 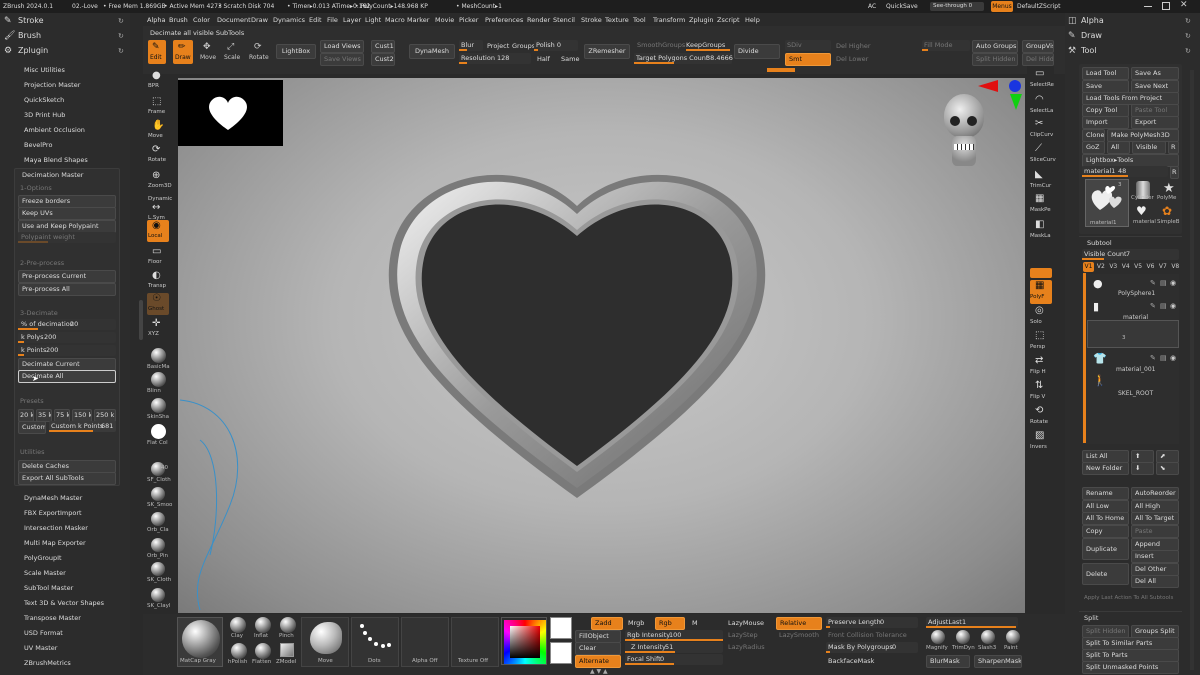 I want to click on hpolish-brush: hPolish, so click(x=239, y=655).